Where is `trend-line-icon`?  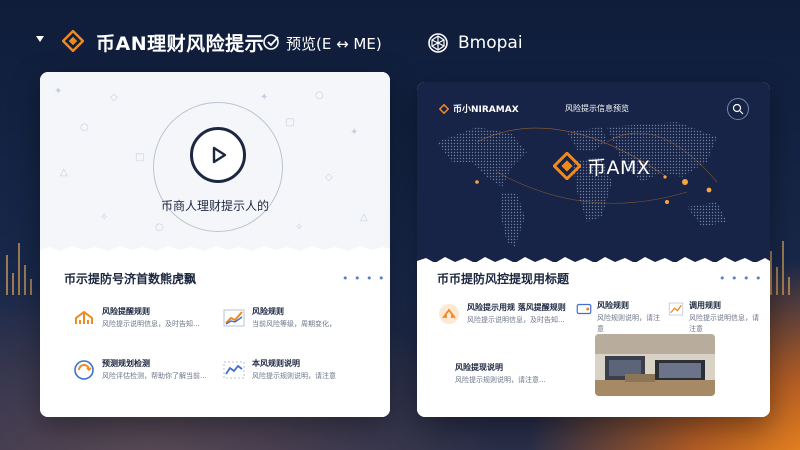
trend-line-icon is located at coordinates (234, 370).